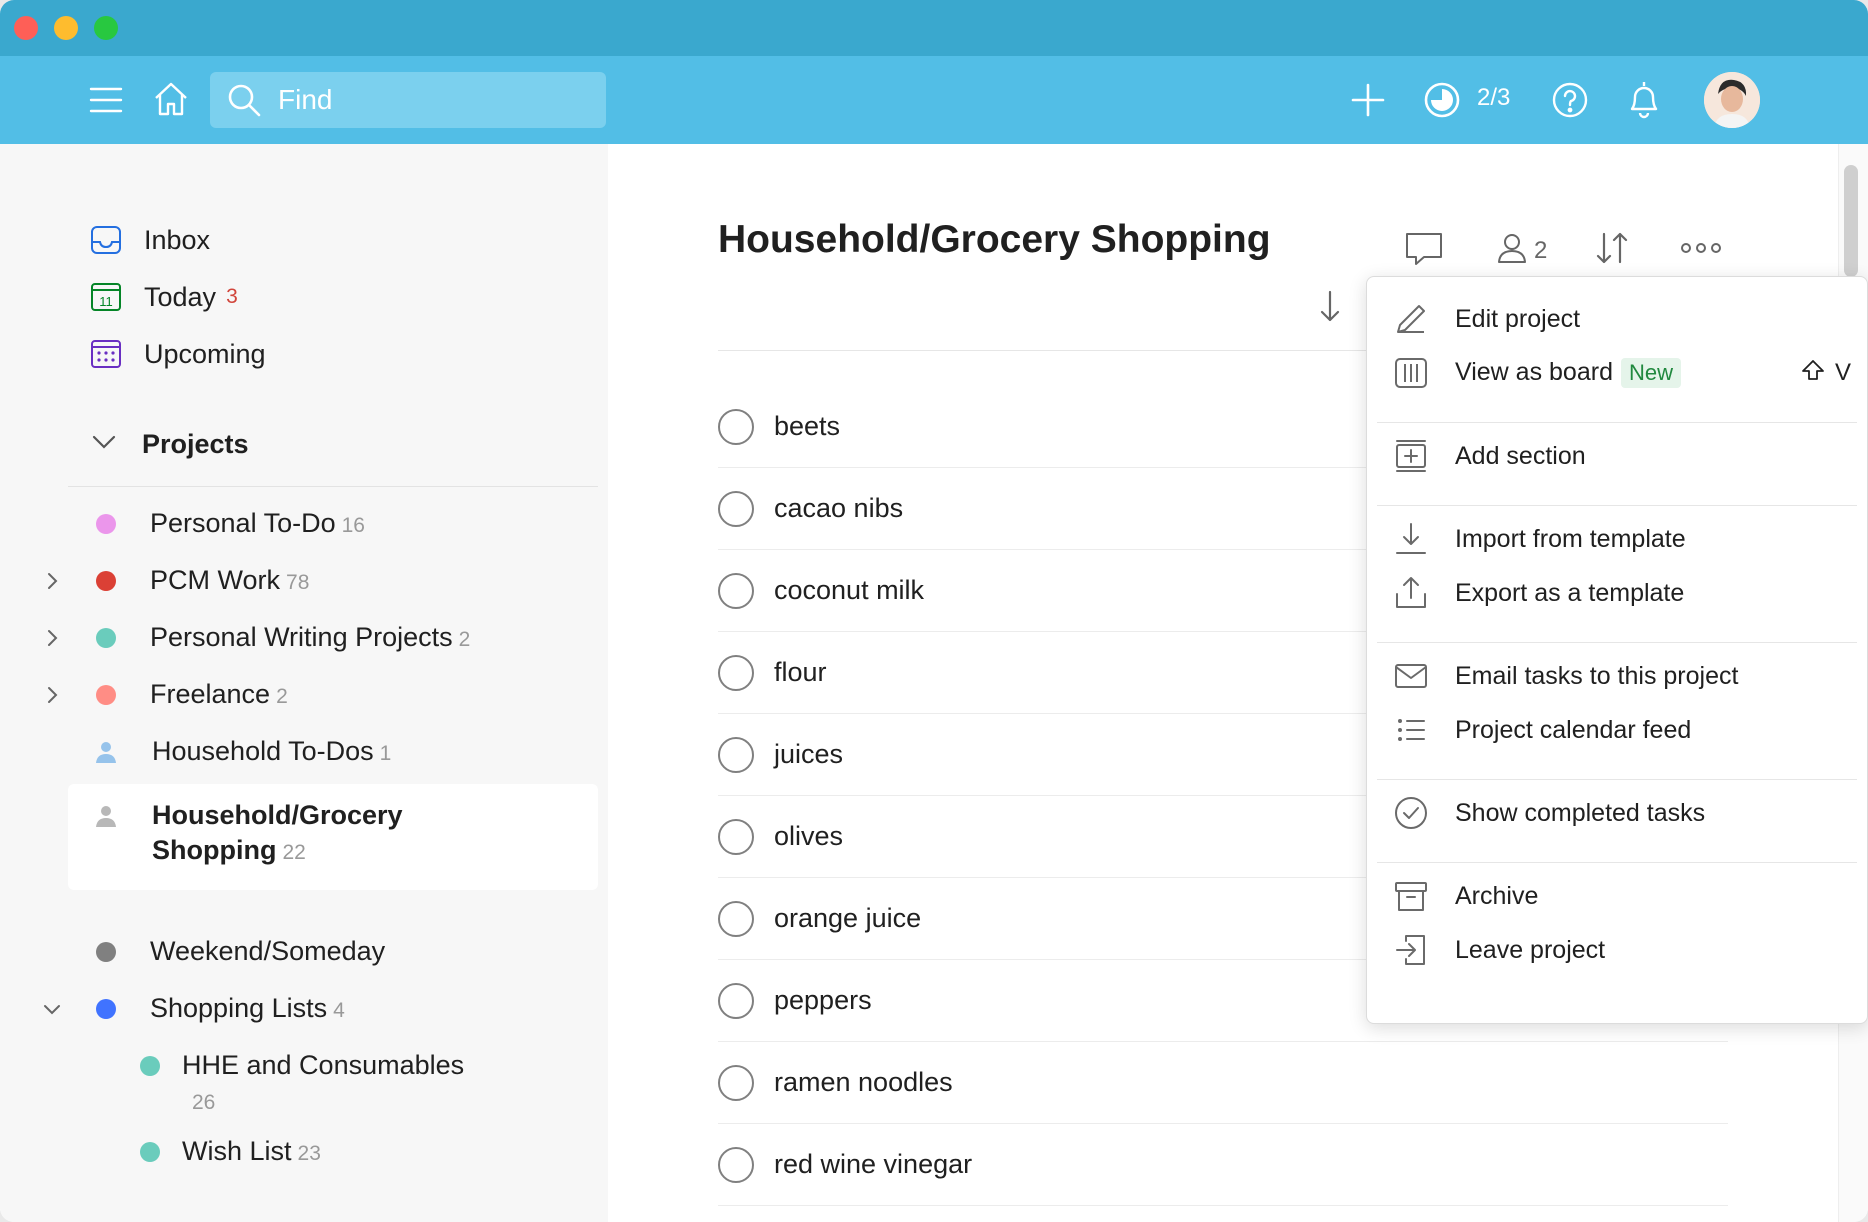  I want to click on task-name: olives, so click(808, 836).